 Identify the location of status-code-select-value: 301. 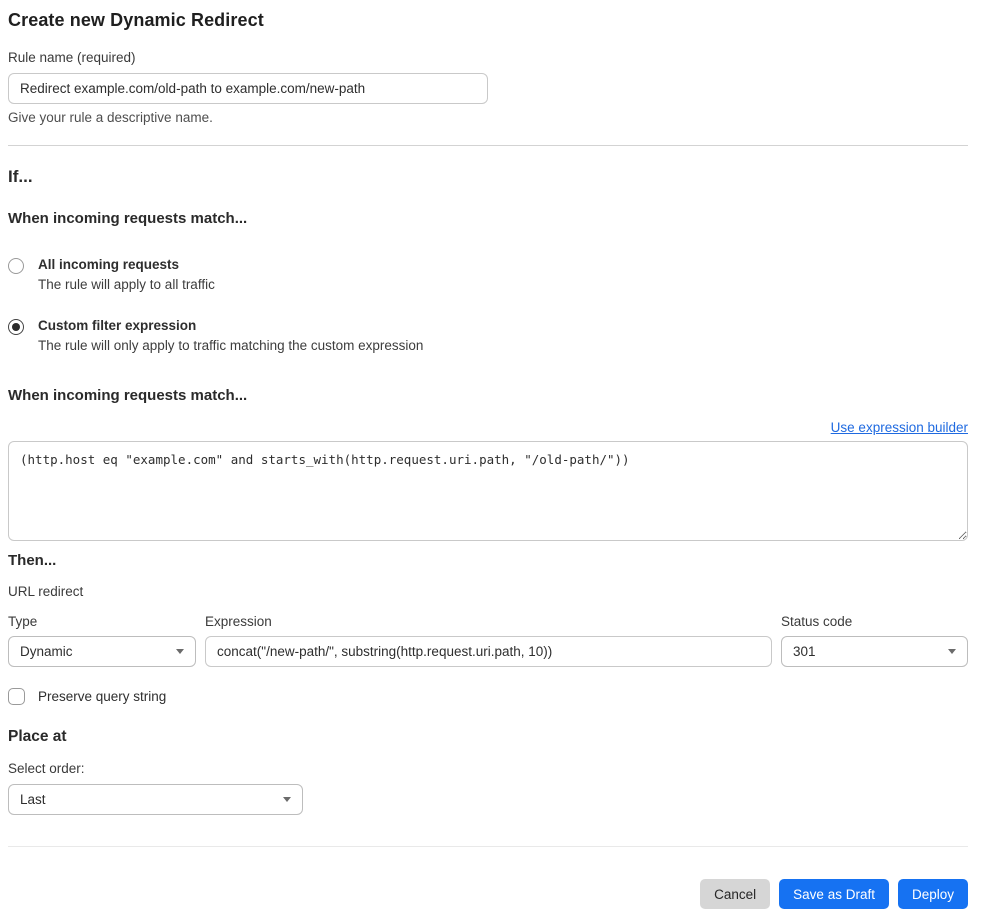
(804, 651).